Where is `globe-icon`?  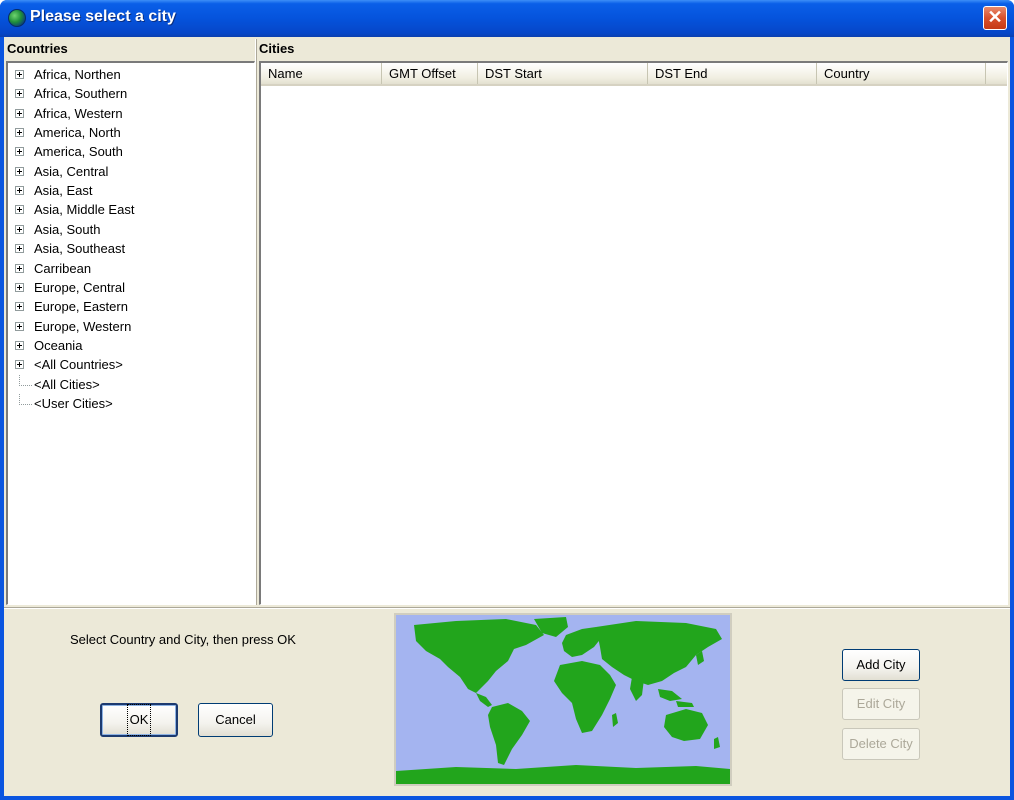
globe-icon is located at coordinates (17, 18).